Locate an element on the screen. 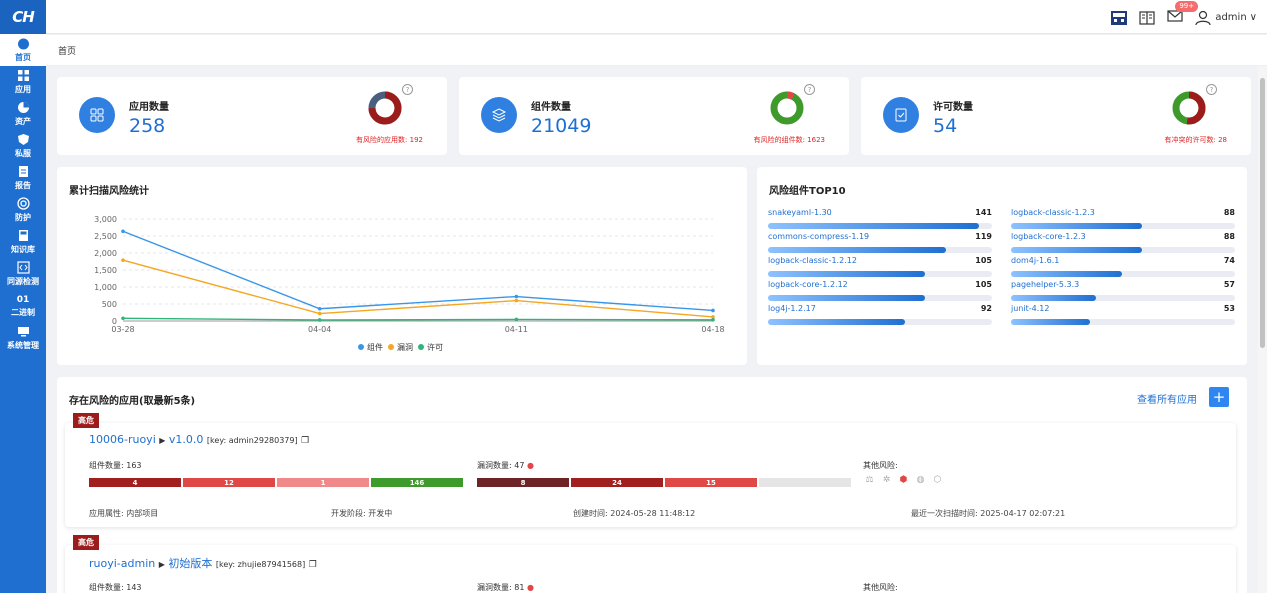 The width and height of the screenshot is (1267, 593). top10-name: commons-compress-1.19 is located at coordinates (818, 236).